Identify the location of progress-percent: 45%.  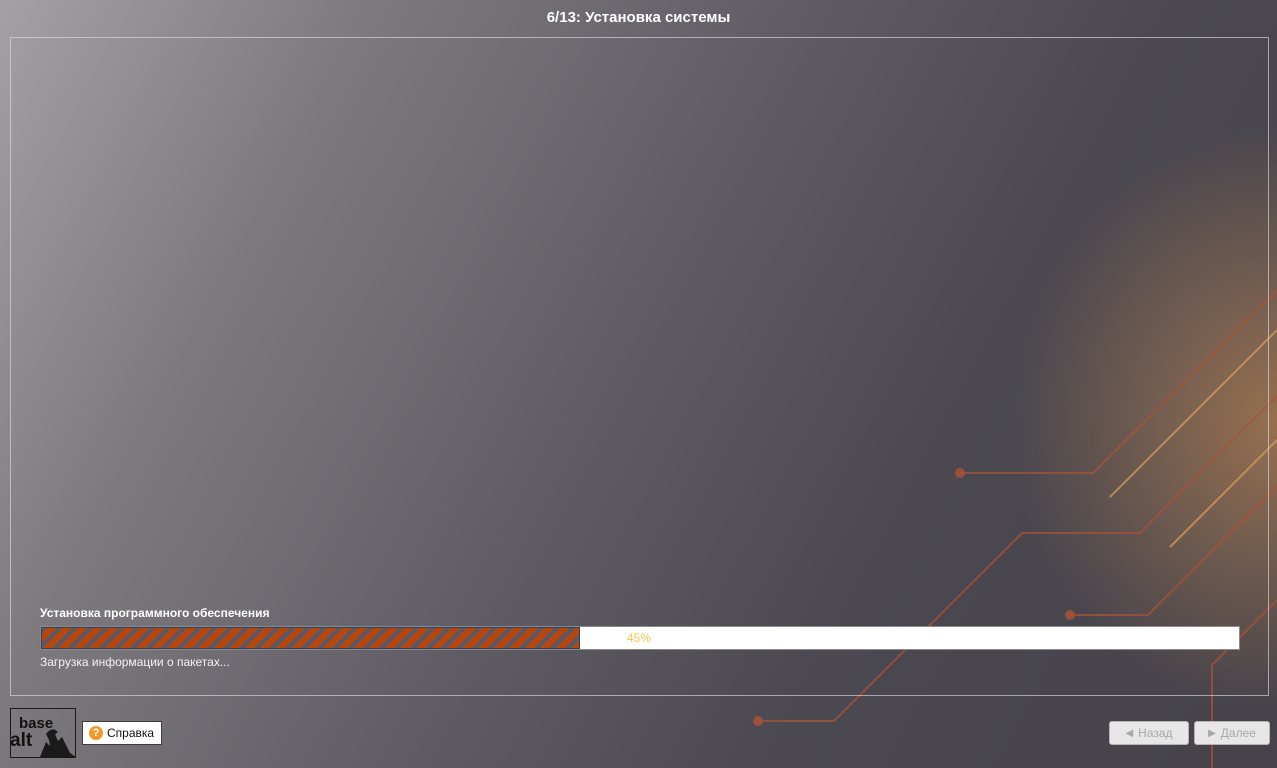
(639, 638).